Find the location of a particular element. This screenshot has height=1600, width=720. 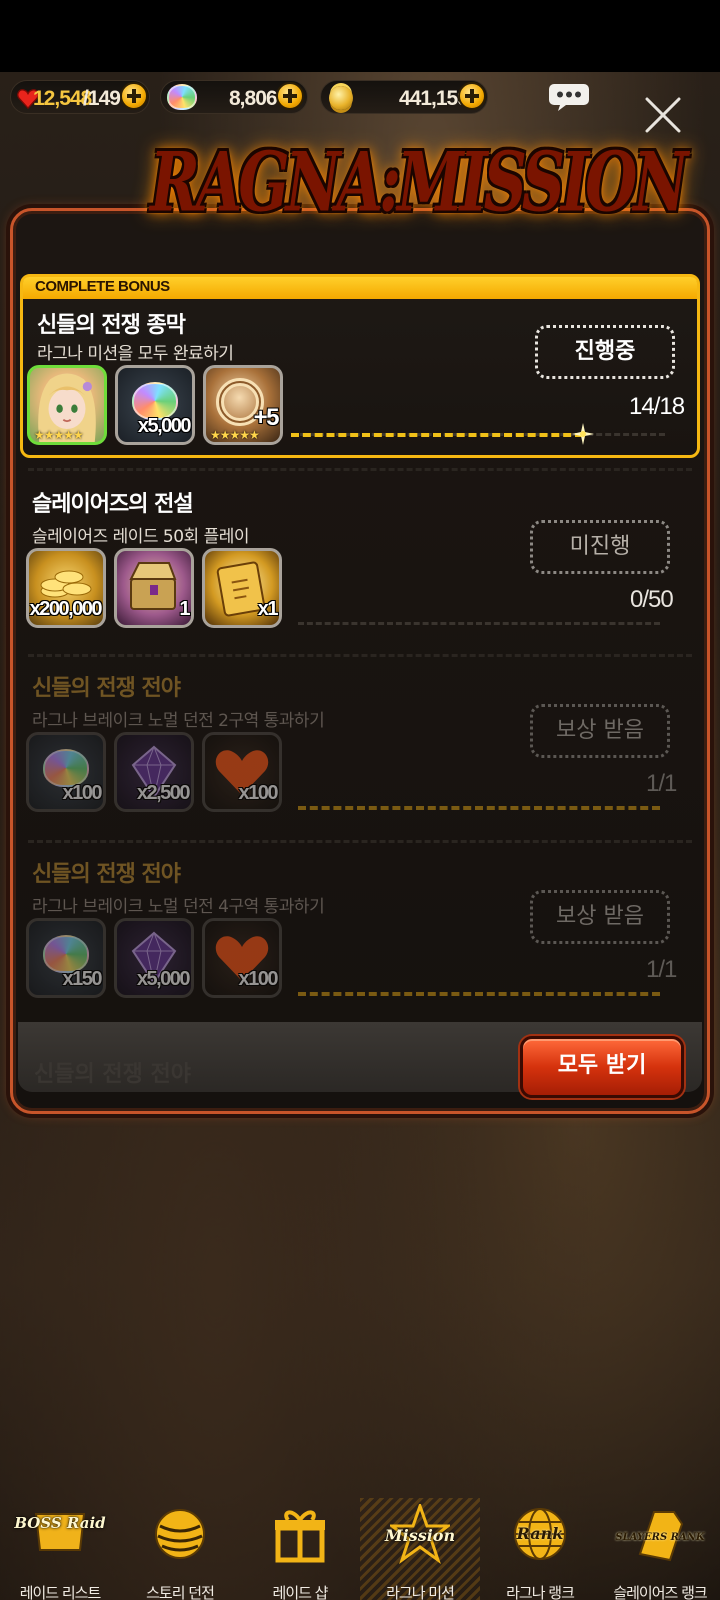

reward-item: 1 is located at coordinates (154, 588).